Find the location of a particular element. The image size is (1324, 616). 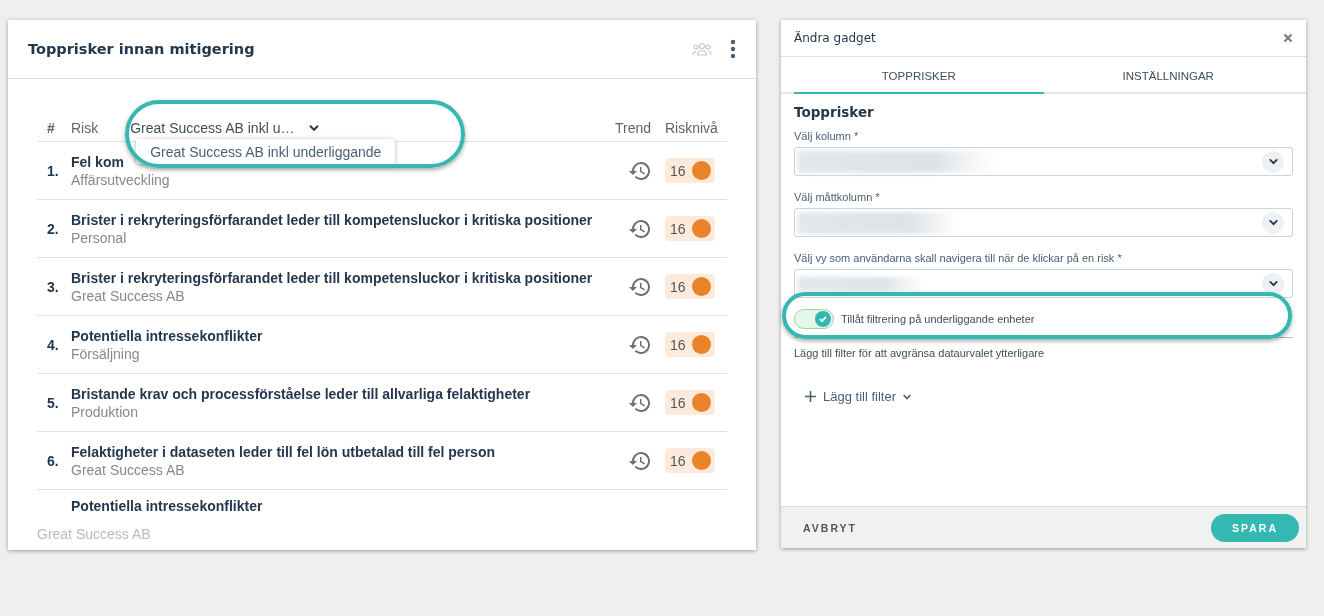

cancel-button: AVBRYT is located at coordinates (830, 527).